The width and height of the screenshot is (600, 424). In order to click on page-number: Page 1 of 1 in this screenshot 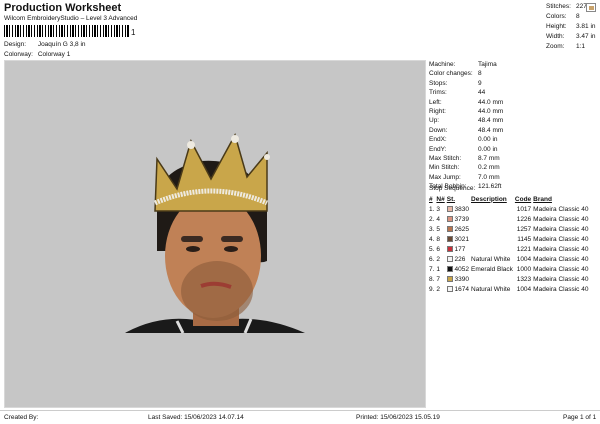, I will do `click(580, 417)`.